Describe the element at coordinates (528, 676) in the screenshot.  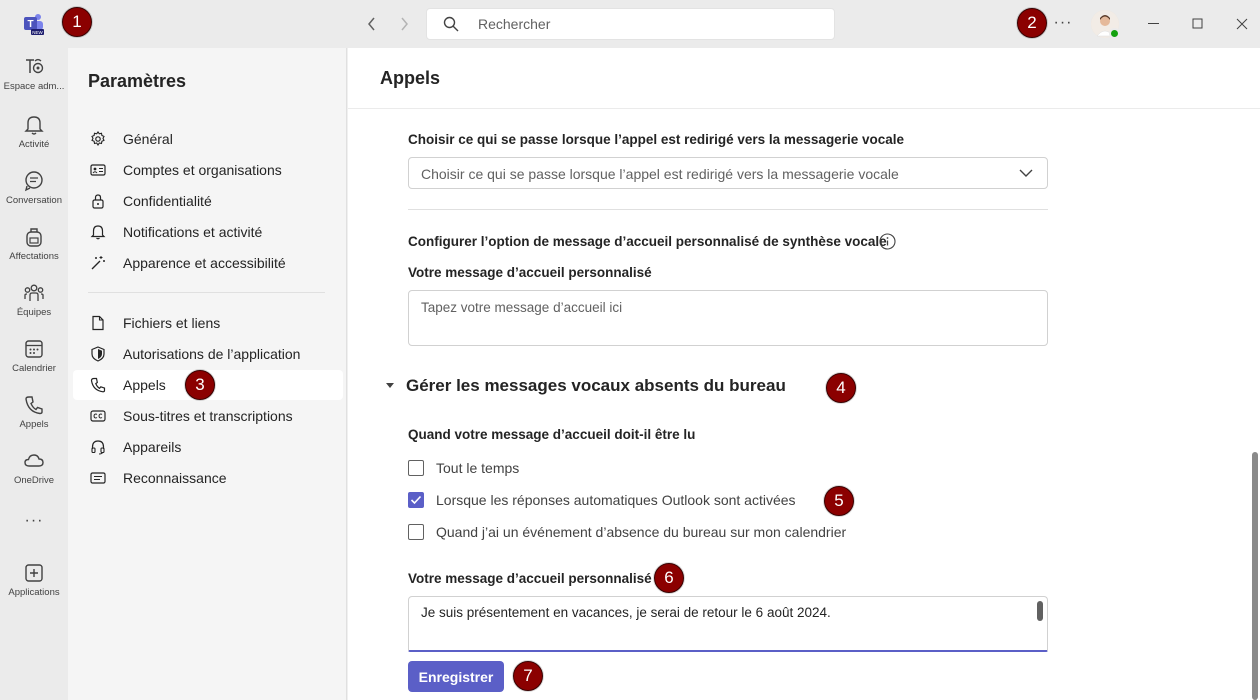
I see `annotation-badge-7: 7` at that location.